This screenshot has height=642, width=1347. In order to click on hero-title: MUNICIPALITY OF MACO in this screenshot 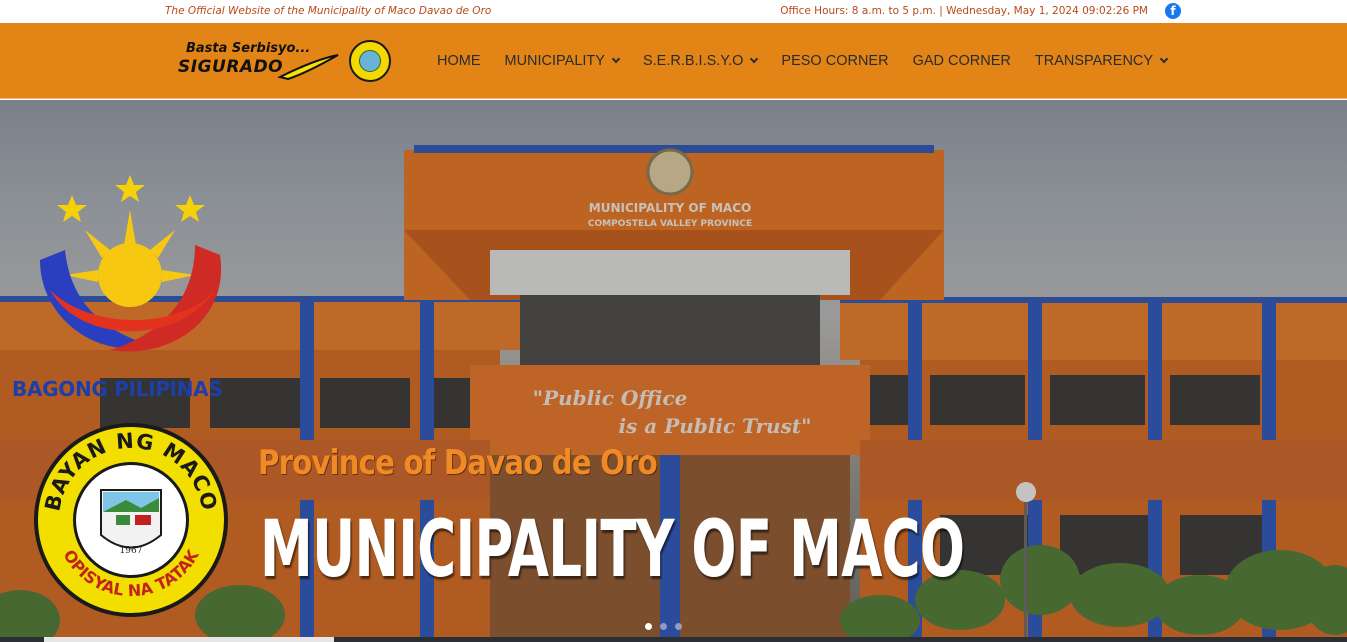, I will do `click(612, 550)`.